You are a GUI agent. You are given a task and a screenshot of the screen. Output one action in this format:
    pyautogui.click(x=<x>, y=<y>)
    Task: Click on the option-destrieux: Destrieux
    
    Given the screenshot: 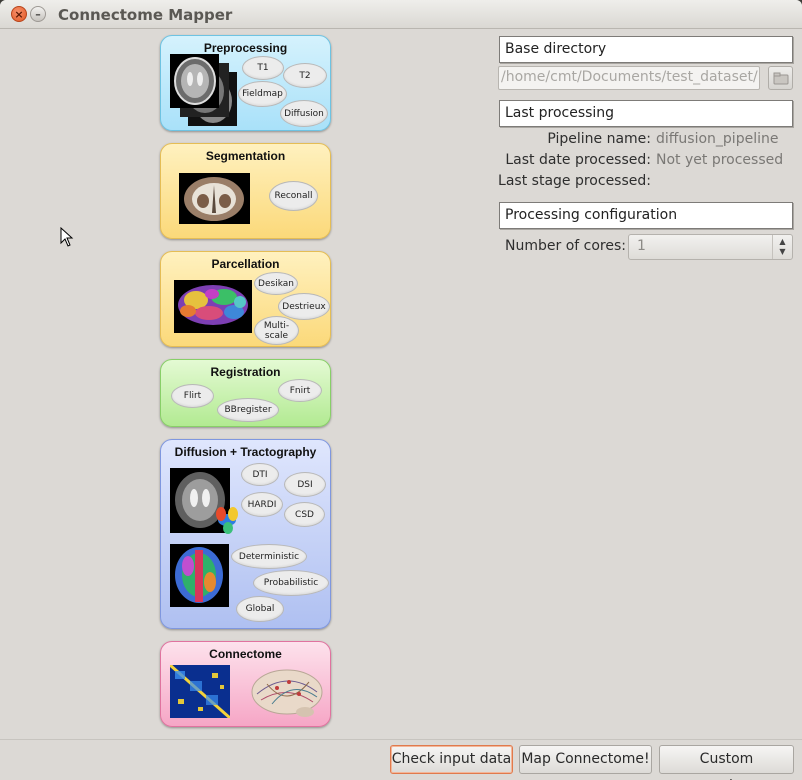 What is the action you would take?
    pyautogui.click(x=304, y=306)
    